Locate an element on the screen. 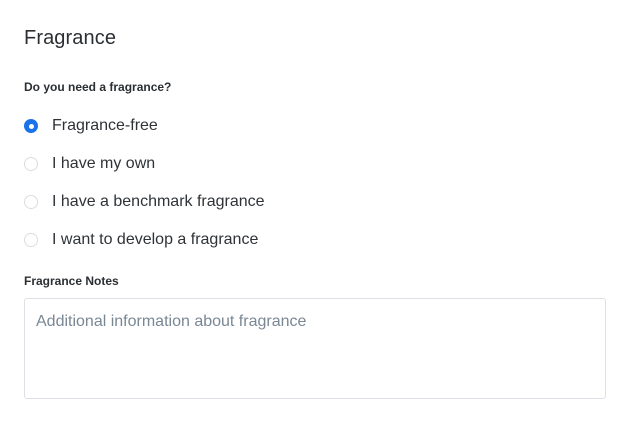  radio-label: Fragrance-free is located at coordinates (105, 125).